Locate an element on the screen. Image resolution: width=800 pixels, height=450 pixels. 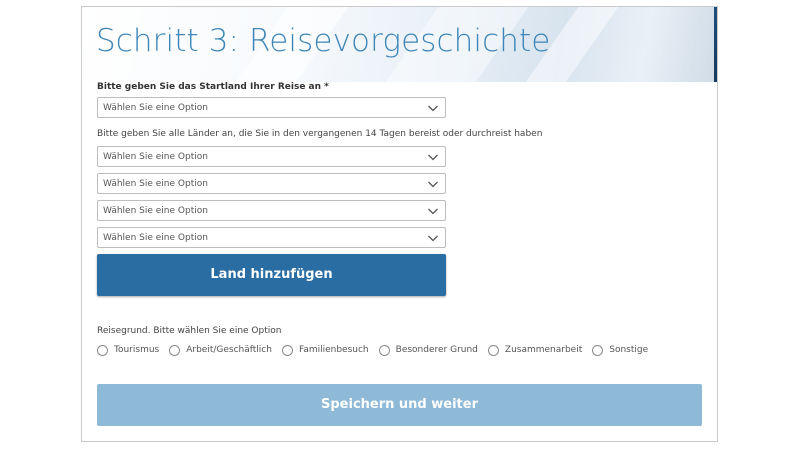
radio-label: Arbeit/Geschäftlich is located at coordinates (229, 350).